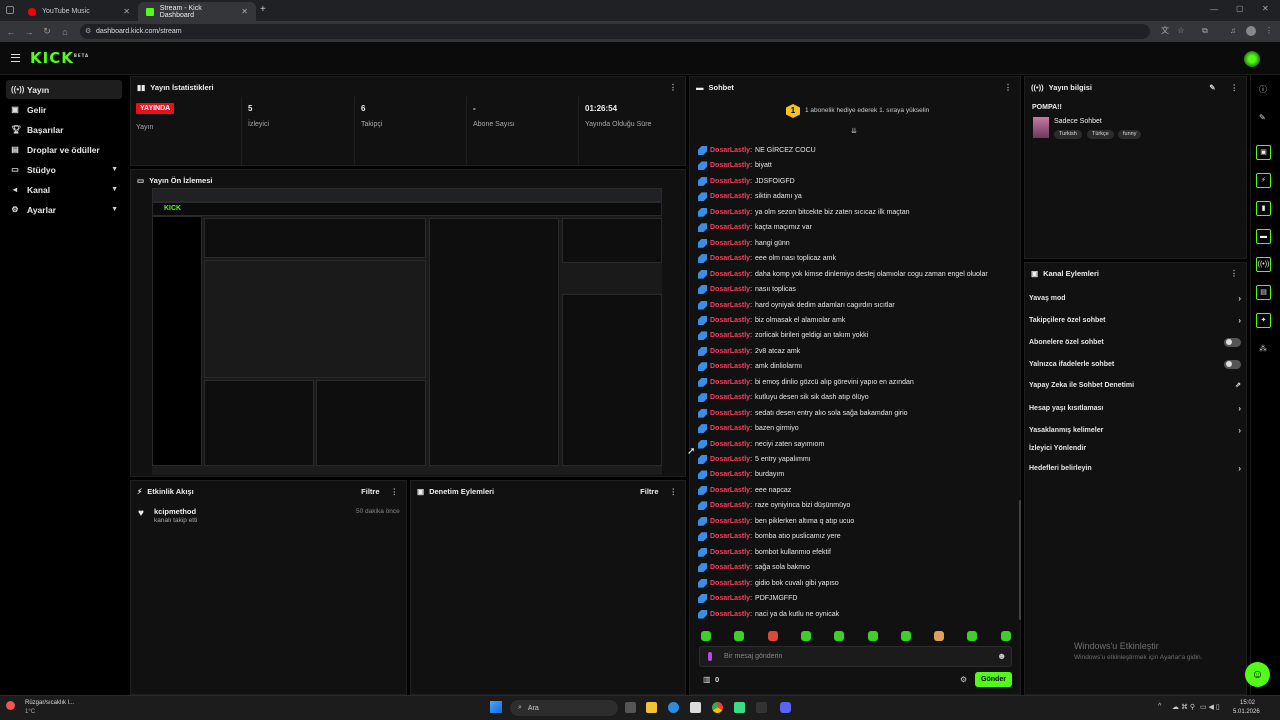  What do you see at coordinates (1252, 59) in the screenshot?
I see `user-avatar` at bounding box center [1252, 59].